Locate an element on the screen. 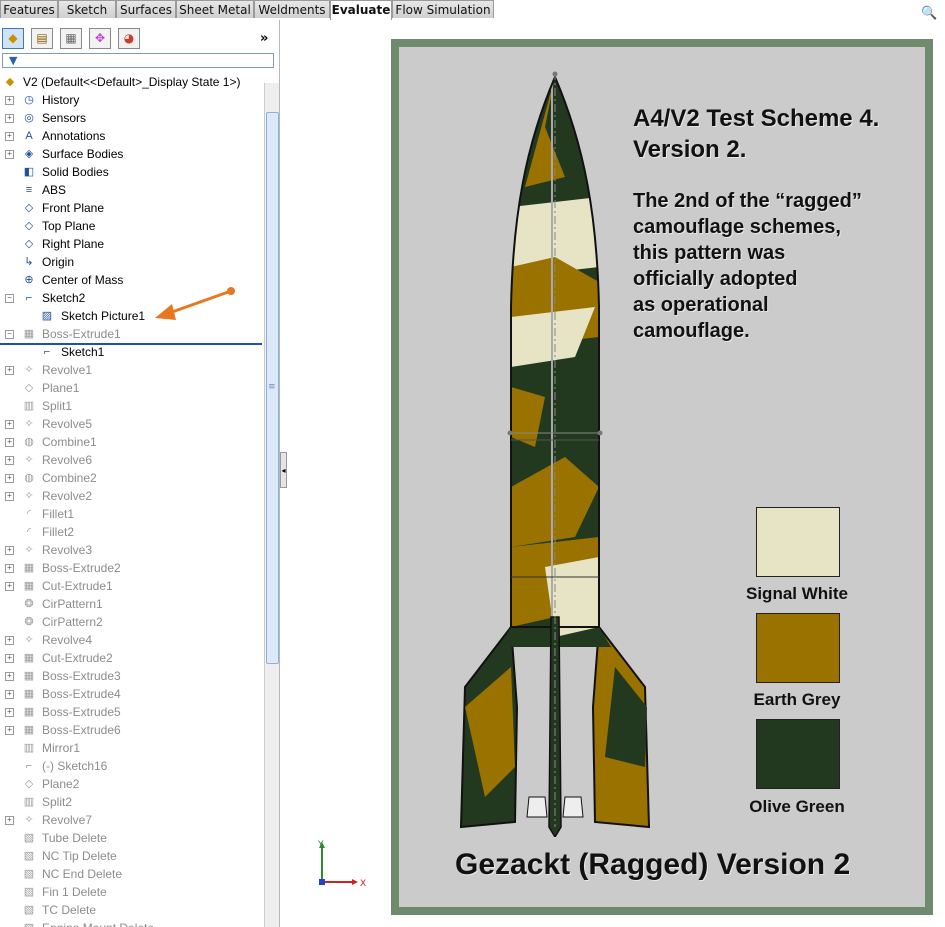 The height and width of the screenshot is (927, 945). tree-item-label: NC End Delete is located at coordinates (82, 874).